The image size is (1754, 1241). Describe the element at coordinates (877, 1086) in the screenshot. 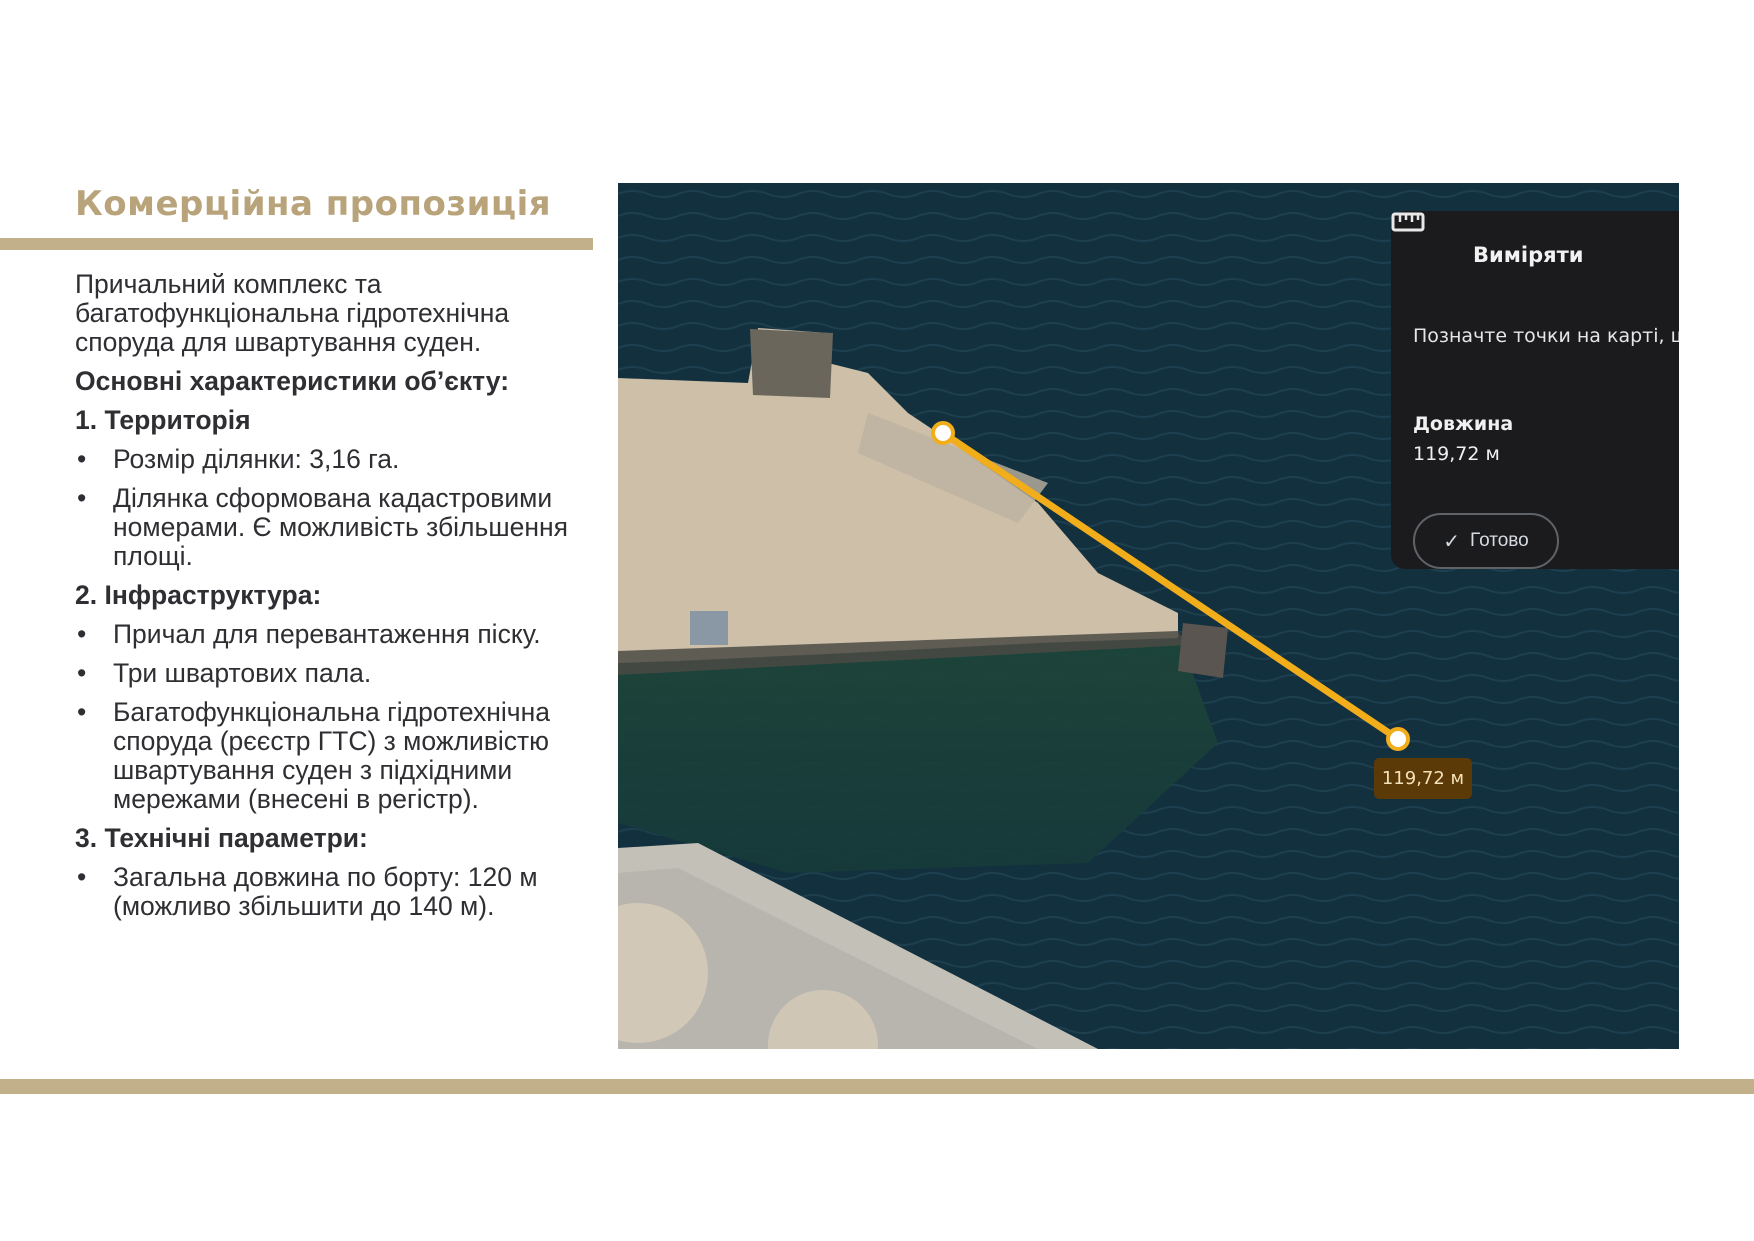

I see `bottom-divider` at that location.